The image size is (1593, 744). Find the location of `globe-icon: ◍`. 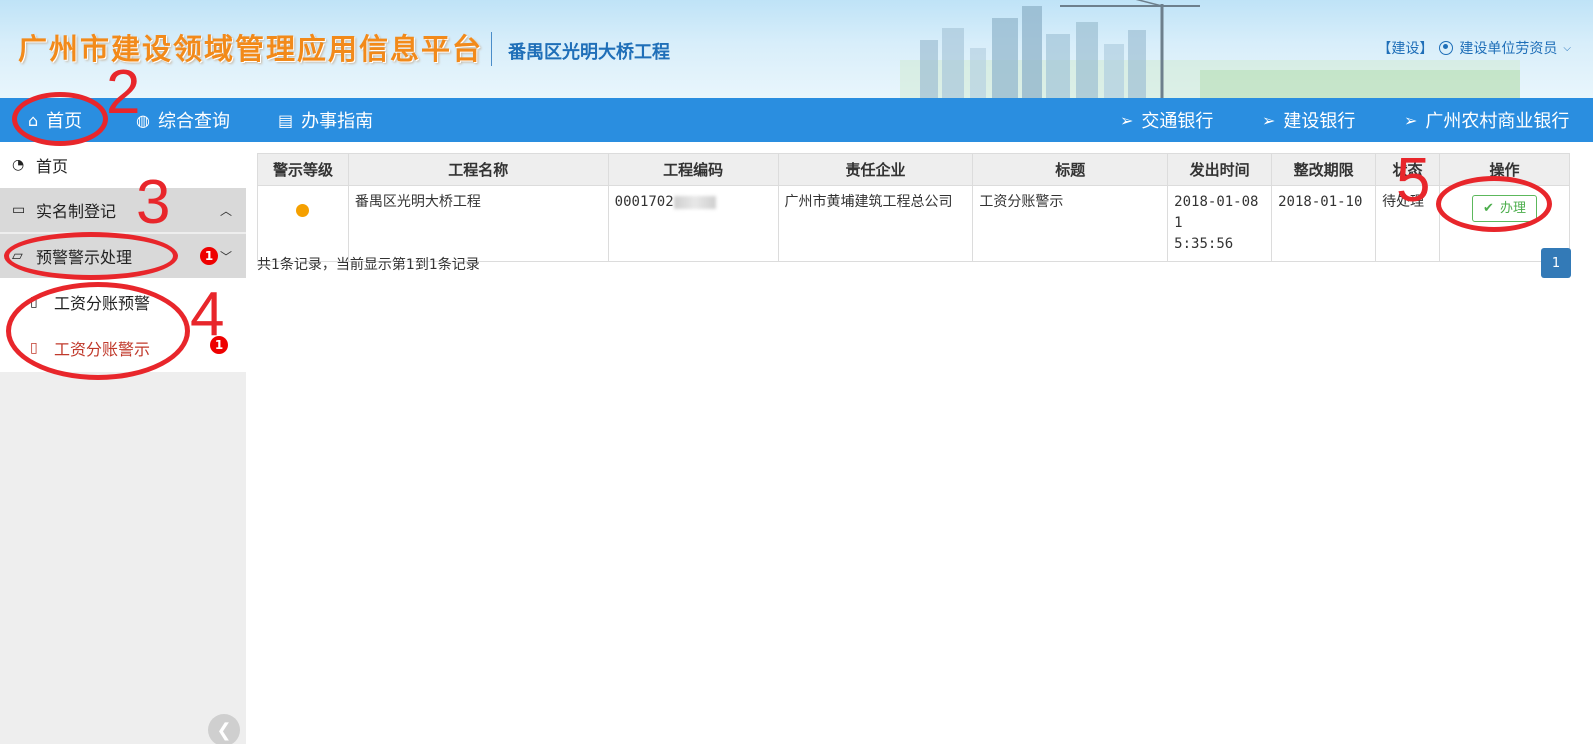

globe-icon: ◍ is located at coordinates (143, 120).